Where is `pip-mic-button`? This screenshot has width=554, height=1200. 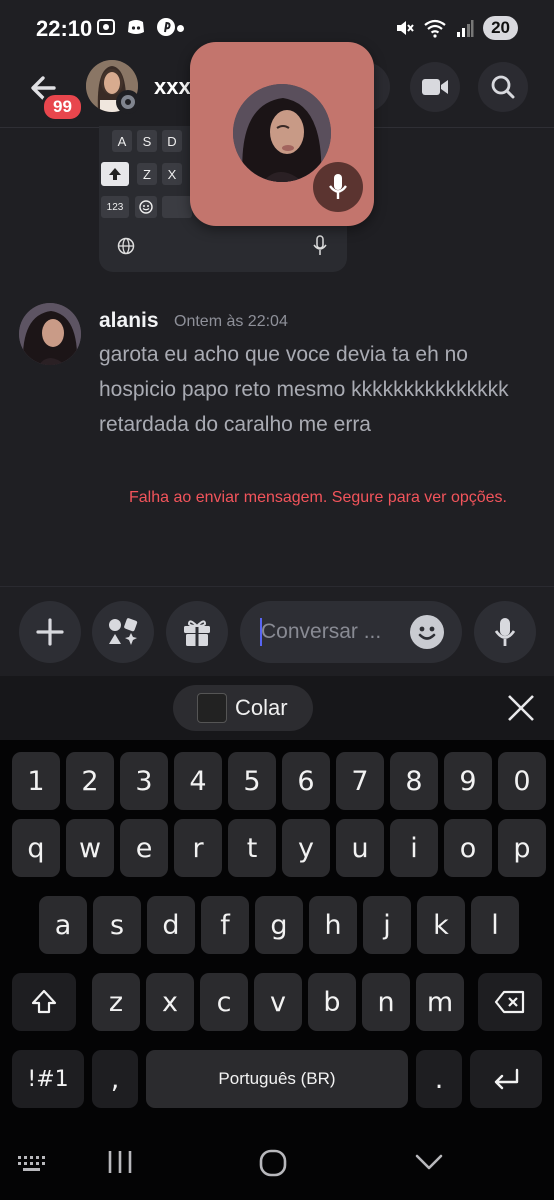
pip-mic-button is located at coordinates (338, 187).